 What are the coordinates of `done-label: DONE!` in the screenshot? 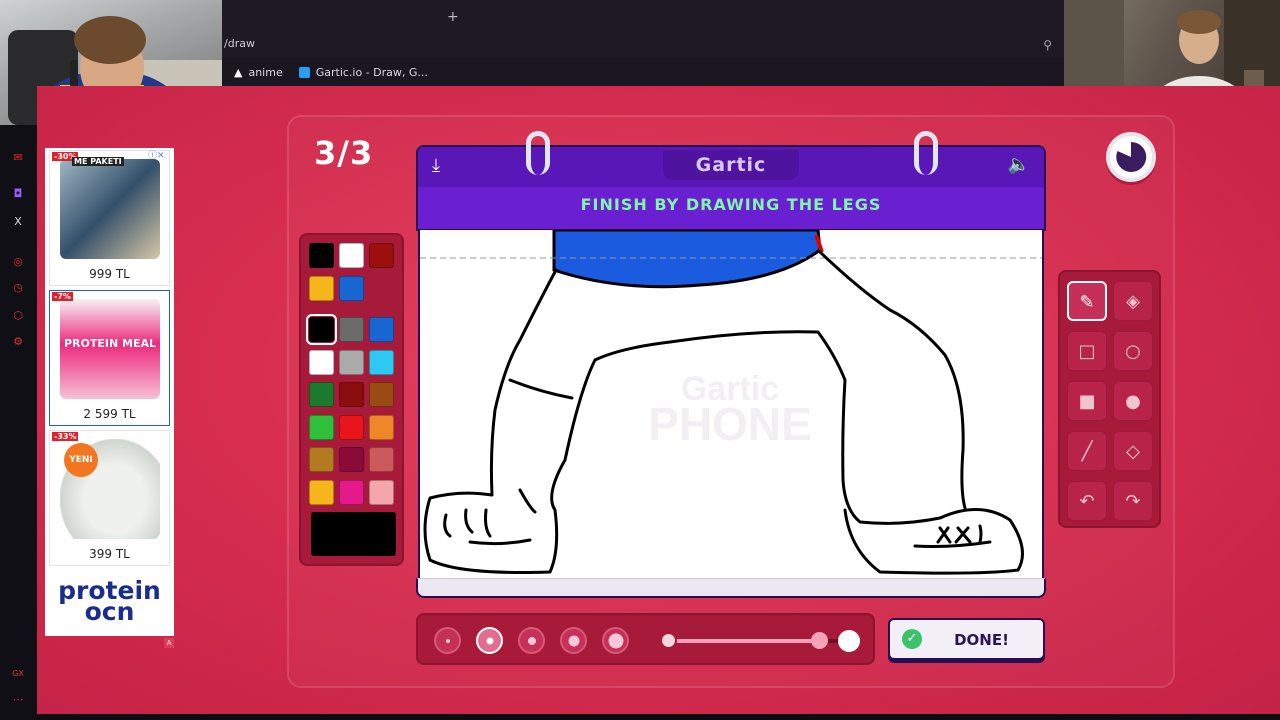 It's located at (981, 640).